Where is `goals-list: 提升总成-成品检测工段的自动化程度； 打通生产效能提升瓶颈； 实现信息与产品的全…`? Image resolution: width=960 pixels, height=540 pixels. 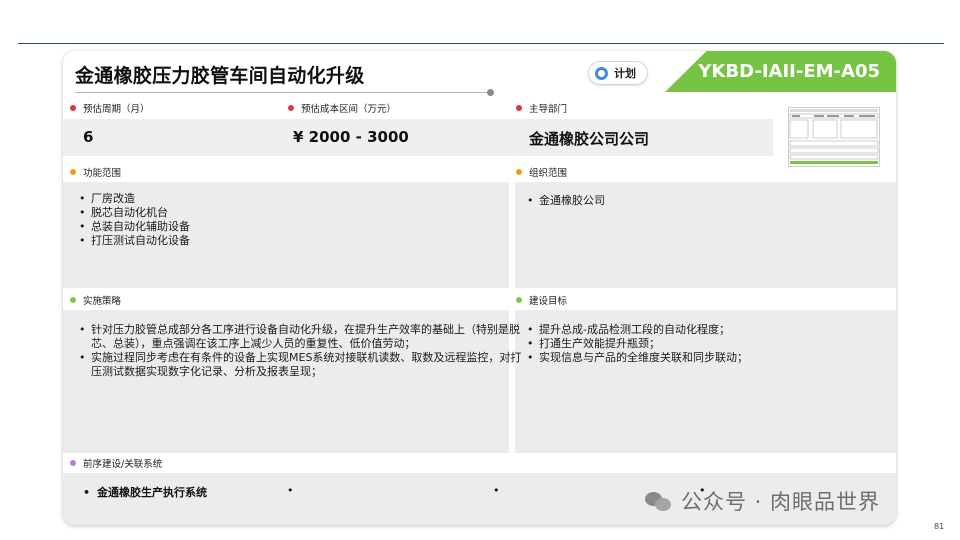
goals-list: 提升总成-成品检测工段的自动化程度； 打通生产效能提升瓶颈； 实现信息与产品的全… is located at coordinates (705, 344).